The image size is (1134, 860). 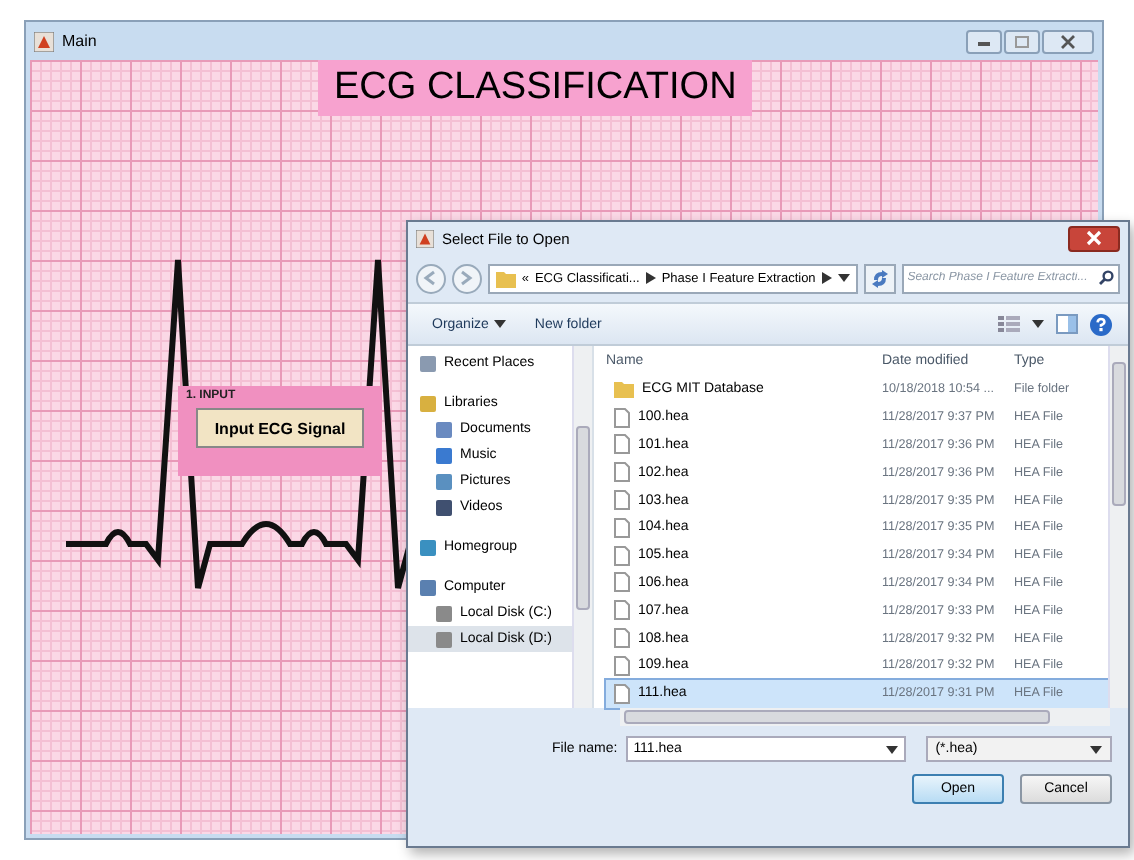 What do you see at coordinates (431, 278) in the screenshot?
I see `back-button` at bounding box center [431, 278].